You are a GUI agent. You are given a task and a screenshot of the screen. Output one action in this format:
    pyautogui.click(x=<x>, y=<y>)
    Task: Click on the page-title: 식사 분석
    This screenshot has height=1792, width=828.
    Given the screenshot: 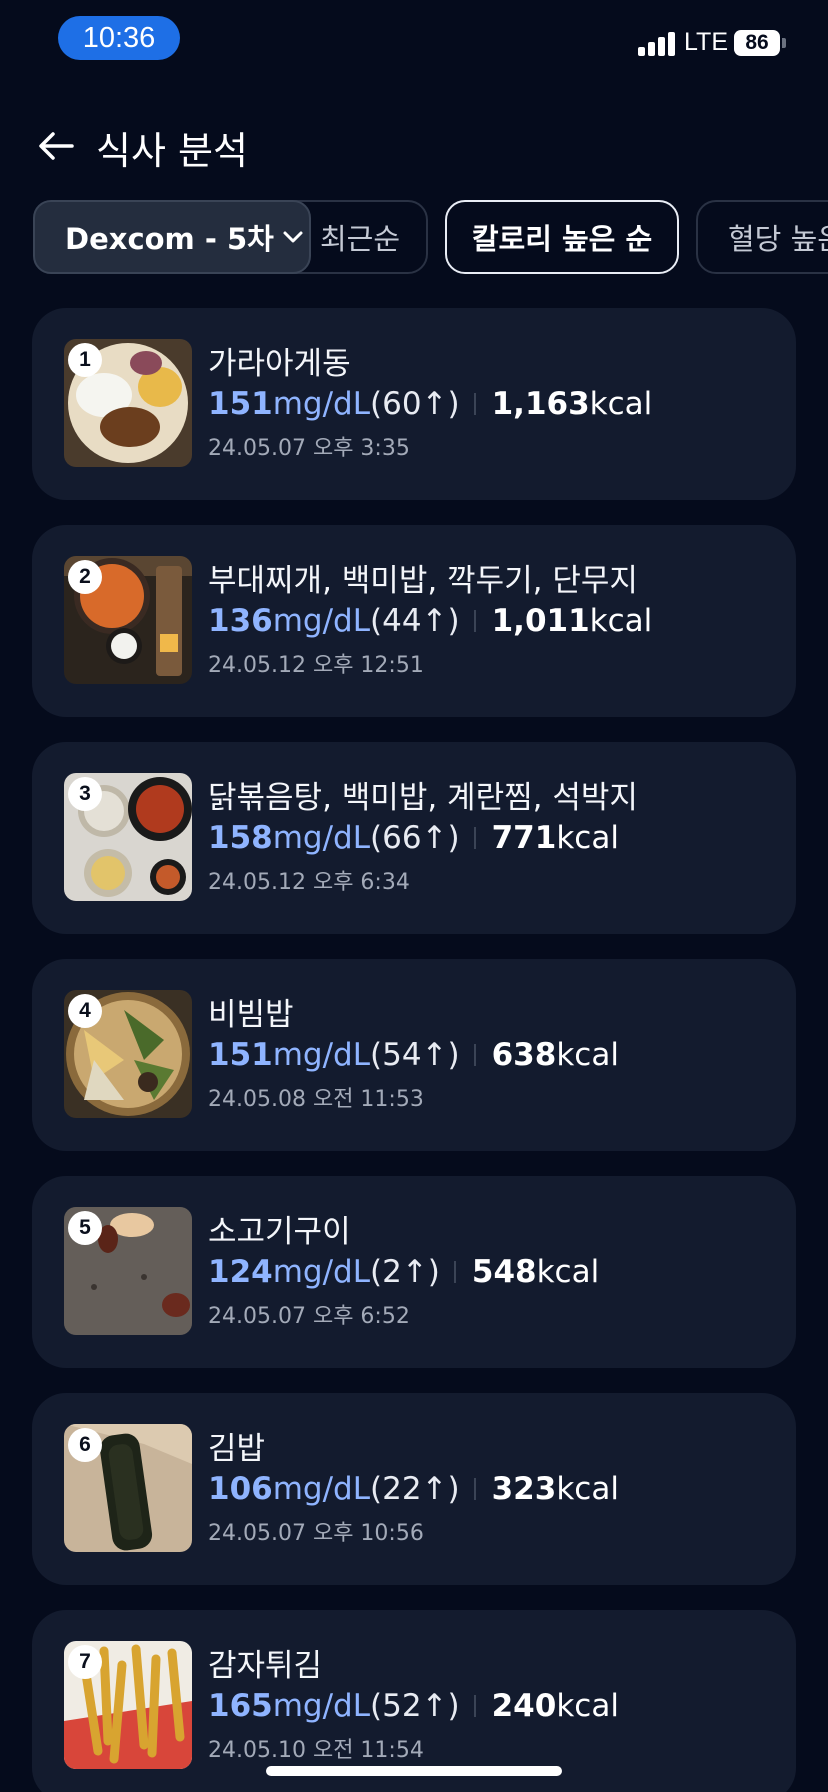 What is the action you would take?
    pyautogui.click(x=172, y=151)
    